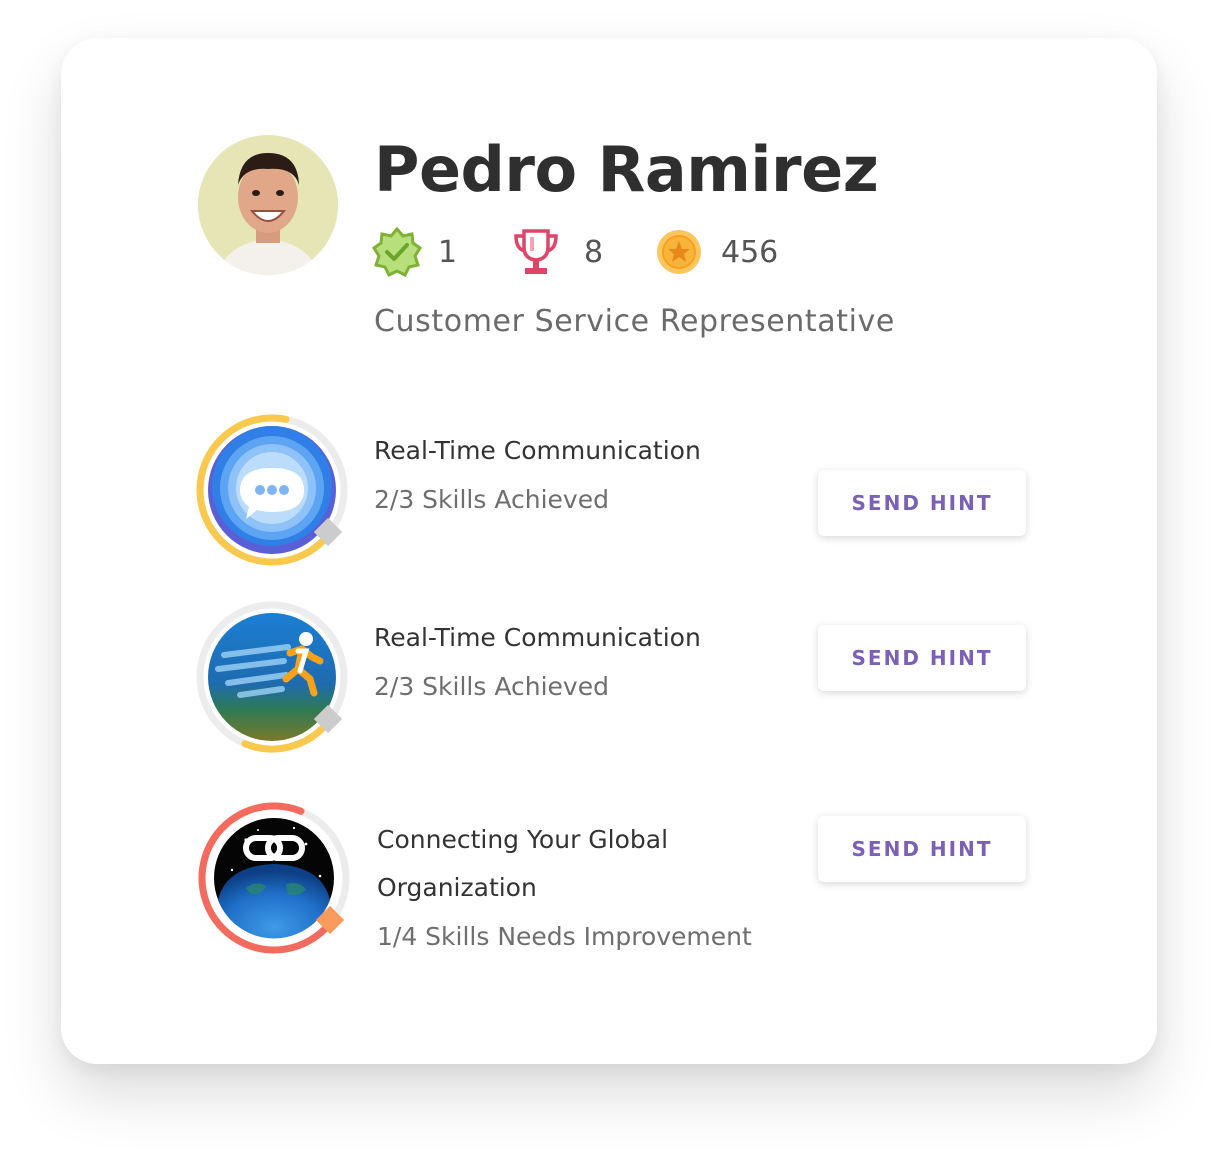 The height and width of the screenshot is (1150, 1217). I want to click on trophy-count-stat: 8, so click(557, 252).